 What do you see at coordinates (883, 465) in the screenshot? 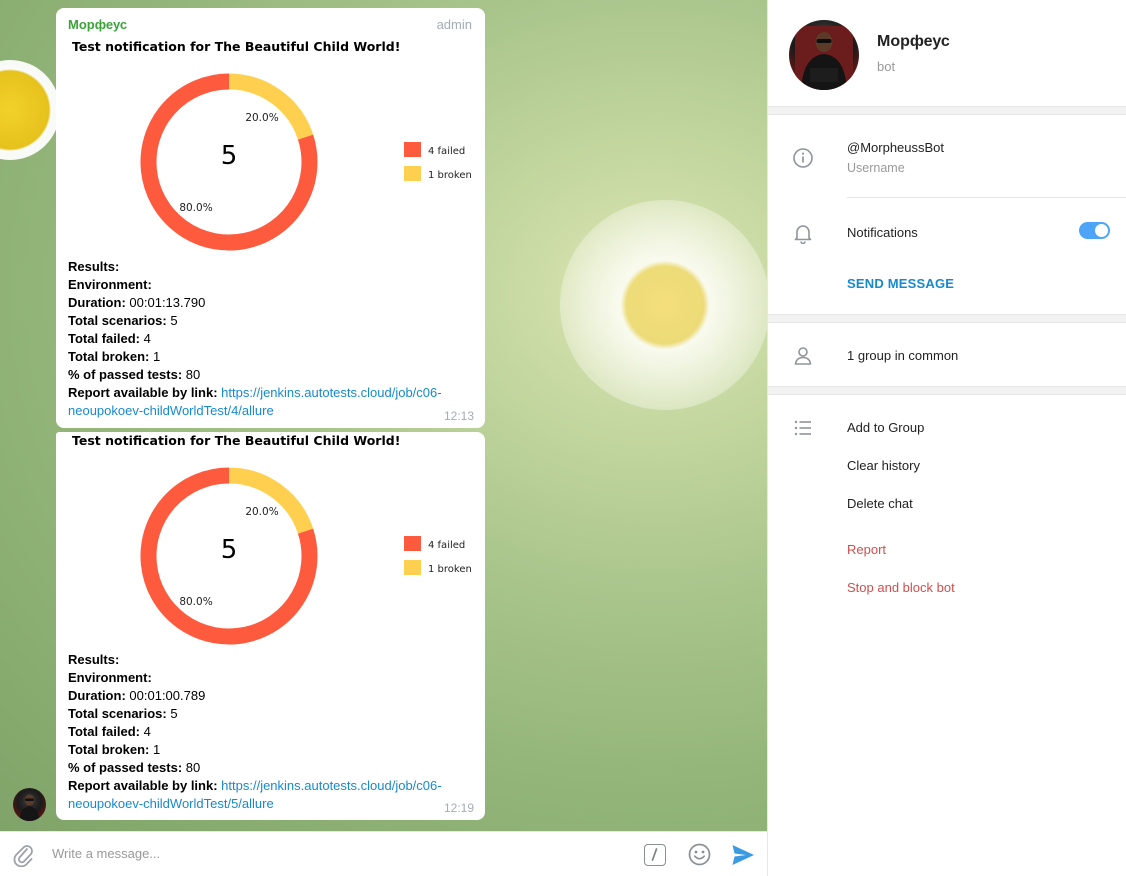
I see `clear-history-action: Clear history` at bounding box center [883, 465].